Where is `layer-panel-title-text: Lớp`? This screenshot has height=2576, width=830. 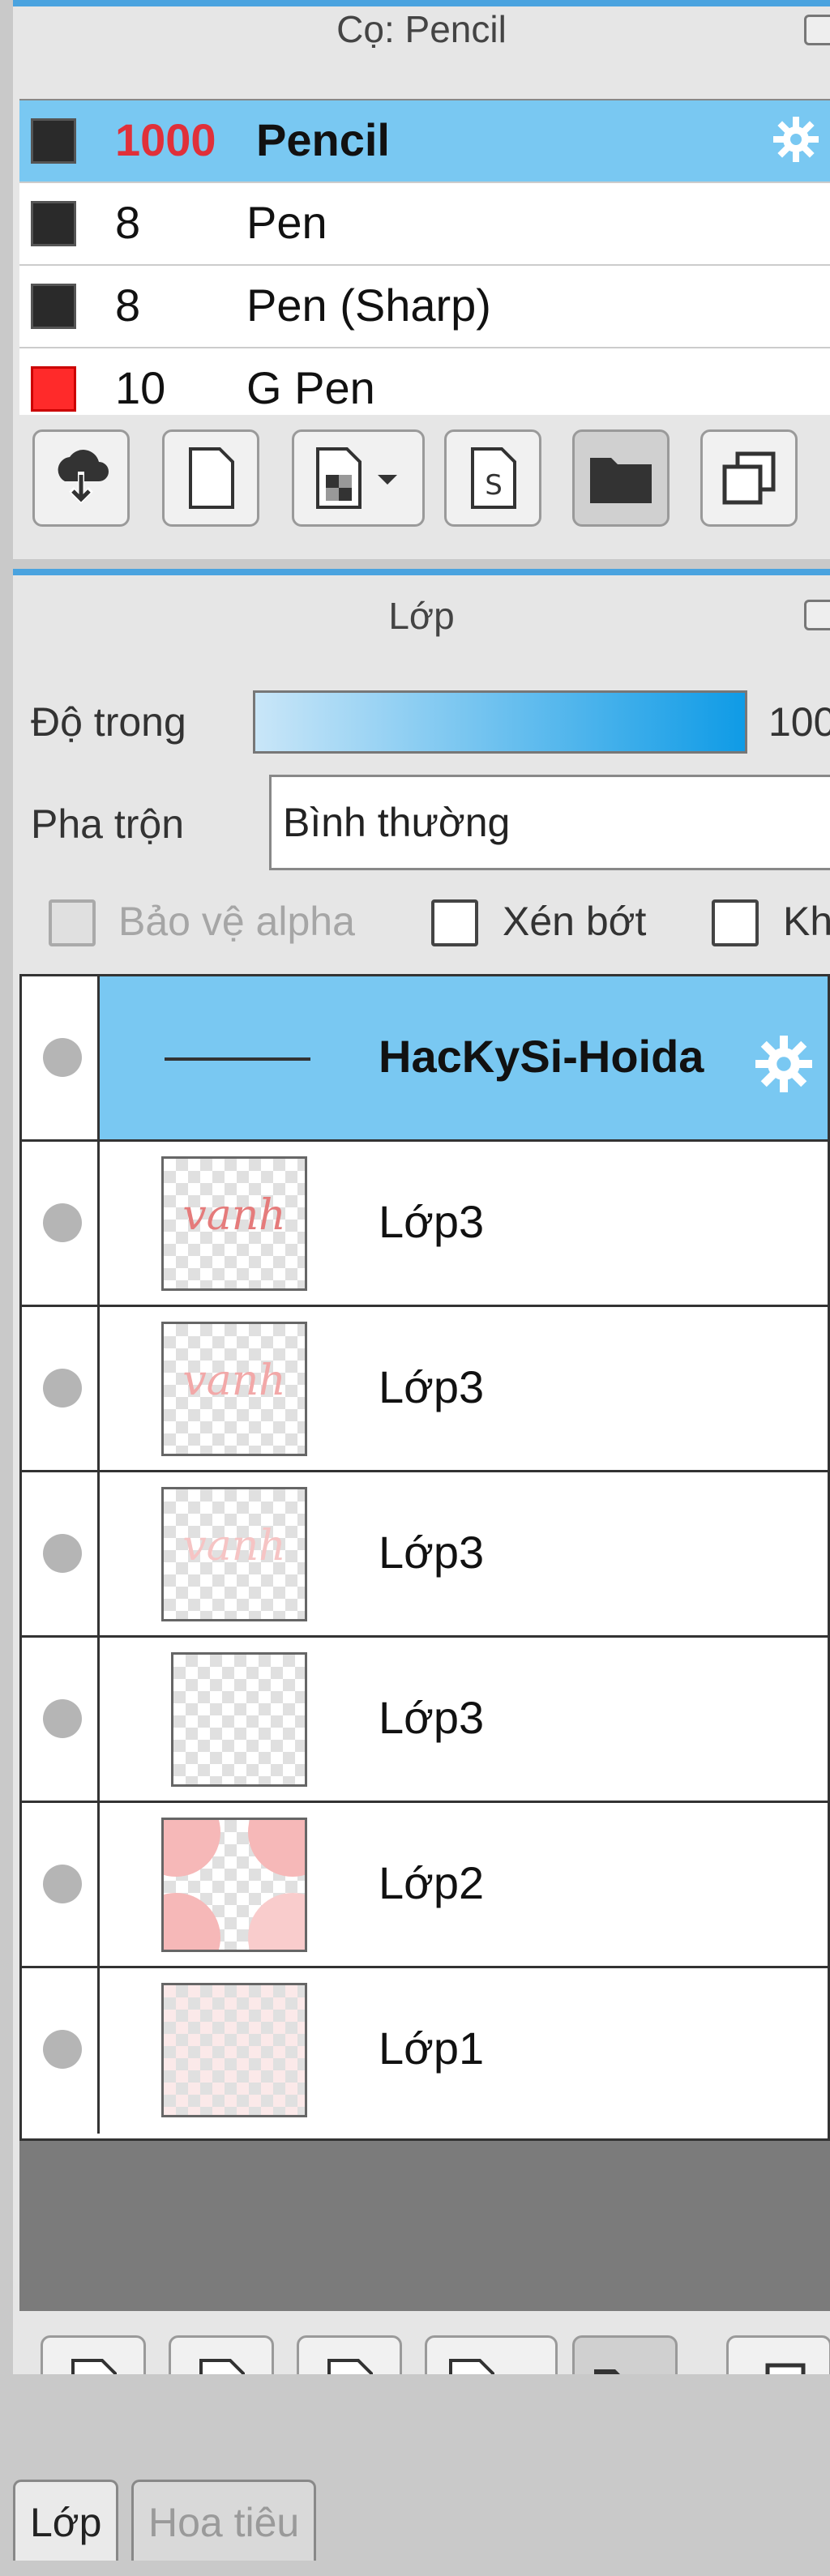 layer-panel-title-text: Lớp is located at coordinates (422, 616).